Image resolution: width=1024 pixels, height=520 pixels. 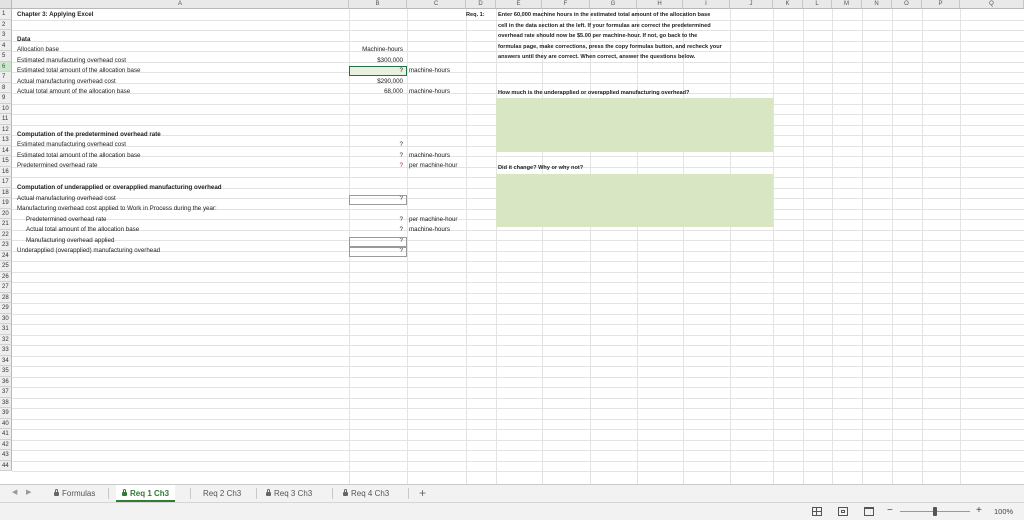 I want to click on page-break-preview-icon, so click(x=869, y=511).